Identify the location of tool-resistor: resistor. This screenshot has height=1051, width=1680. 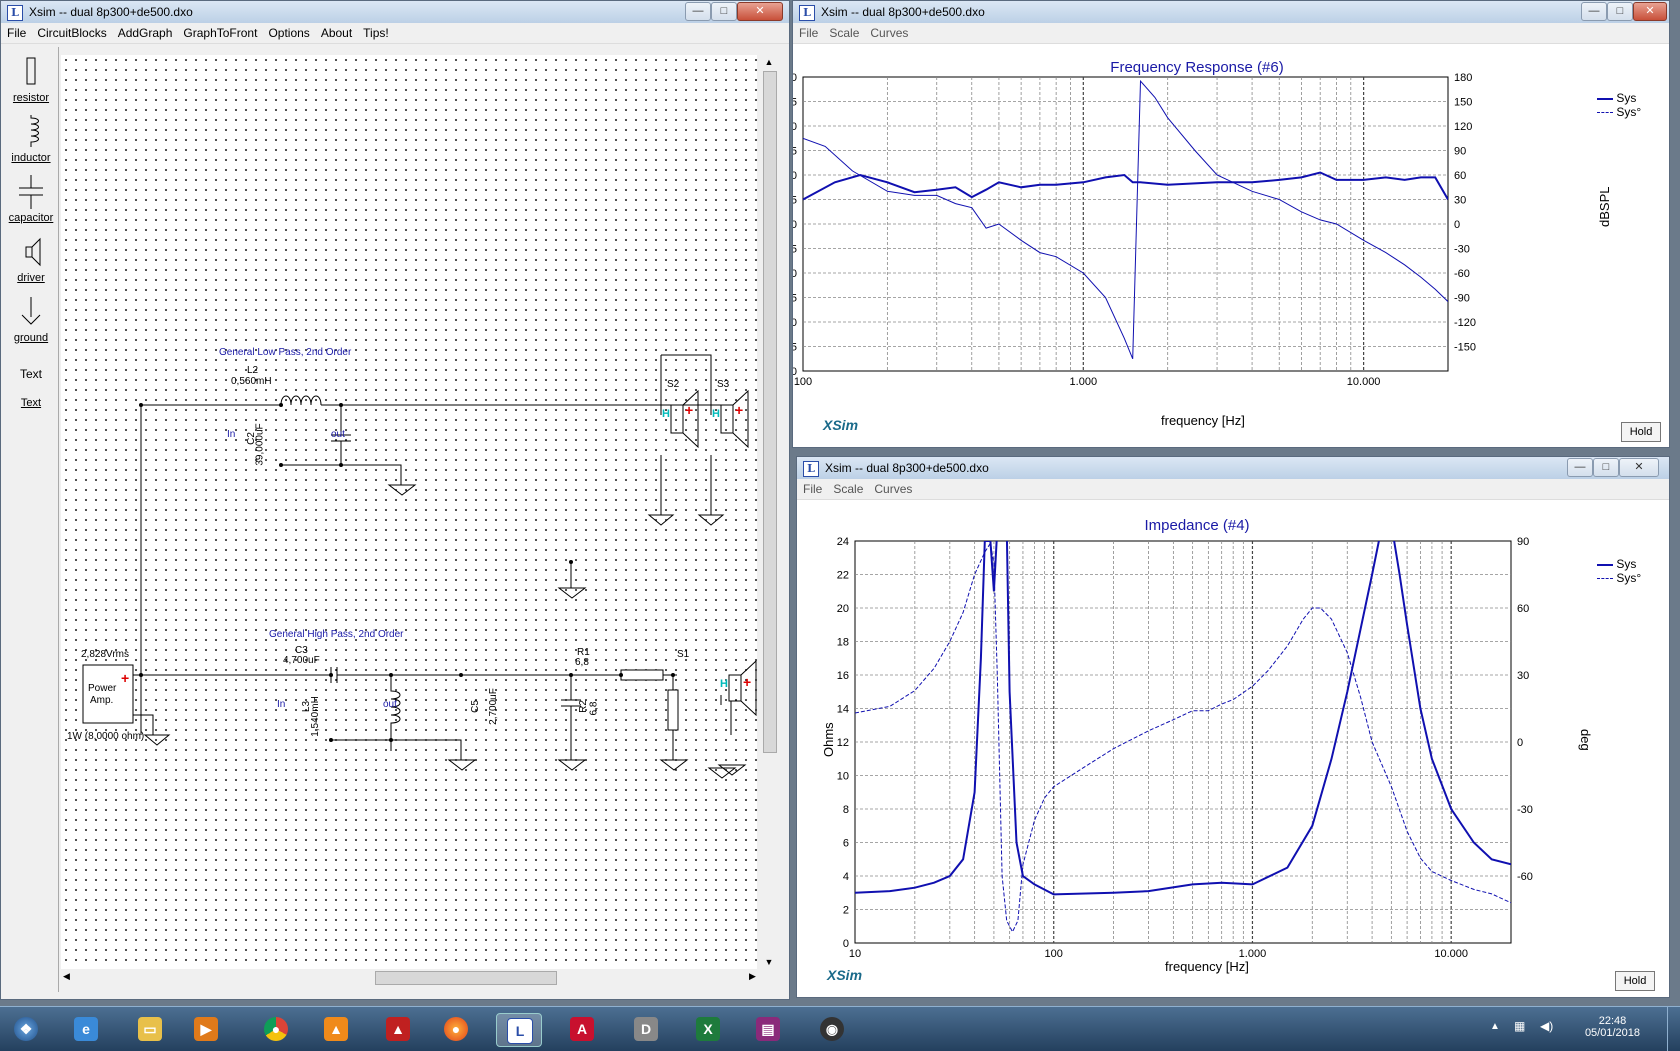
(31, 79).